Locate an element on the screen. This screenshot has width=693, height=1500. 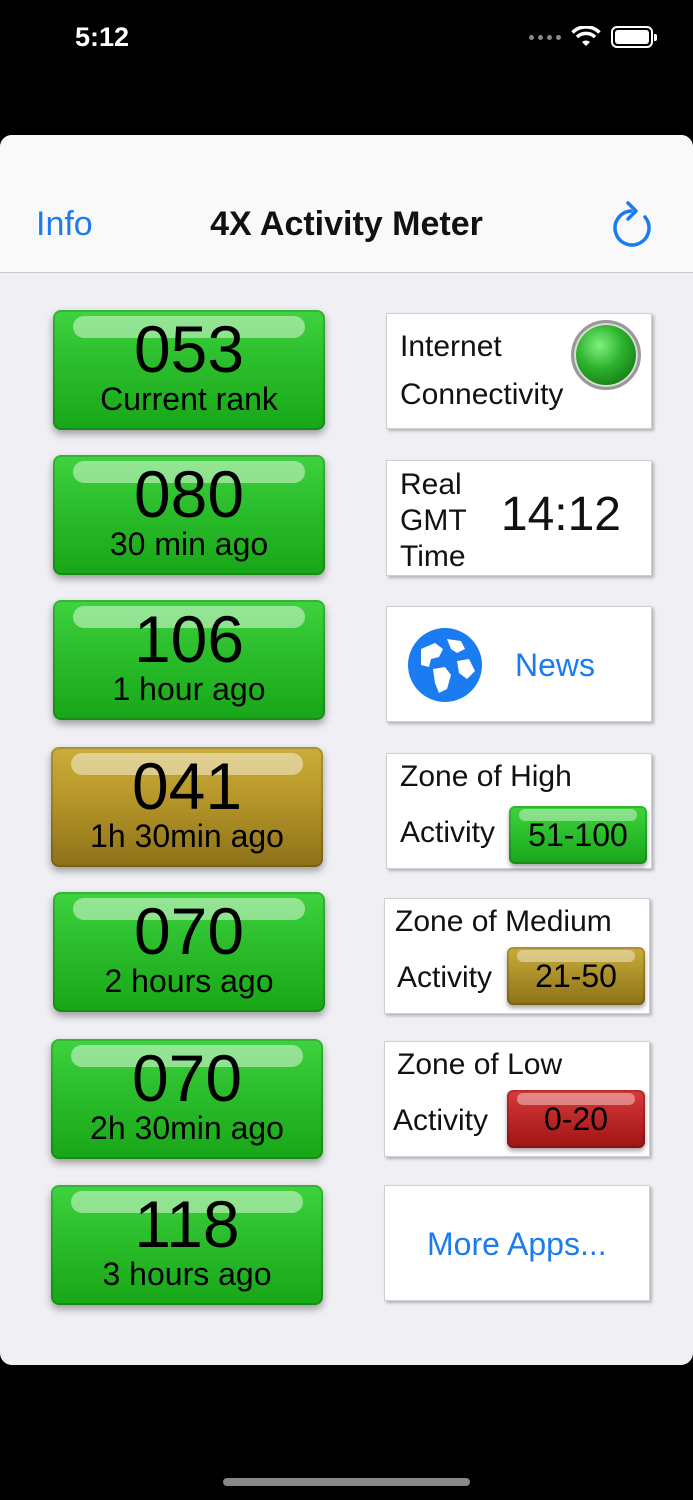
rank-value: 118 is located at coordinates (187, 1224).